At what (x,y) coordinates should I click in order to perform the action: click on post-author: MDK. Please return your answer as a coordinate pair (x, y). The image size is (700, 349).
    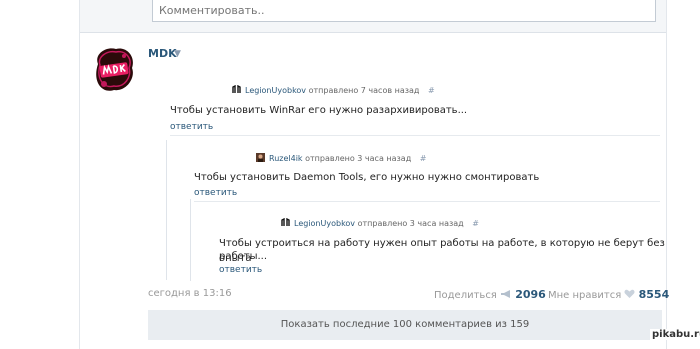
    Looking at the image, I should click on (162, 53).